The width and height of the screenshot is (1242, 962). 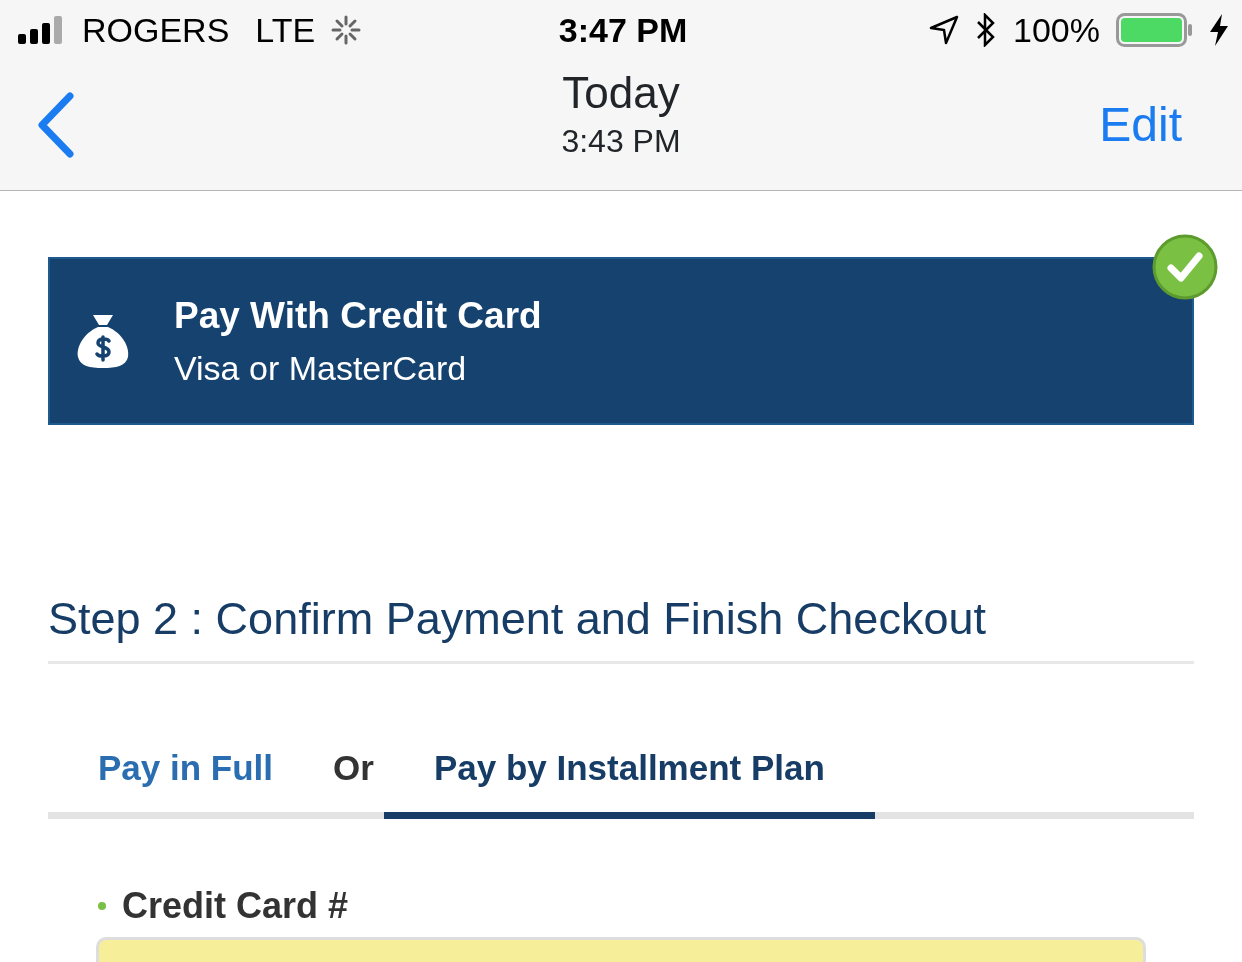 What do you see at coordinates (321, 369) in the screenshot?
I see `option-subtitle: Visa or MasterCard` at bounding box center [321, 369].